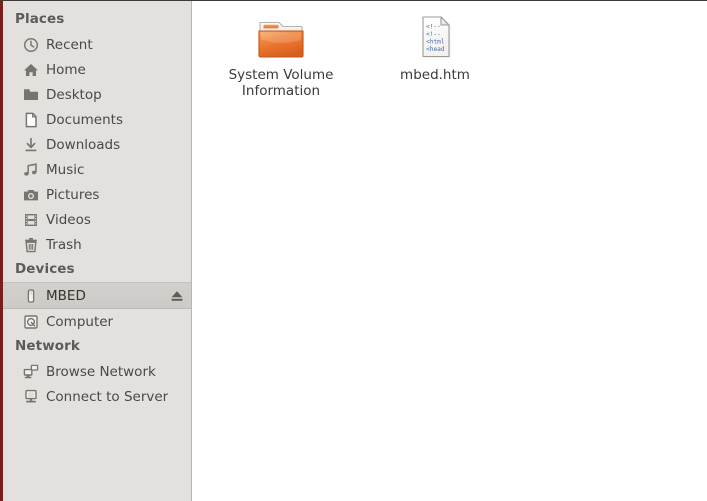 Image resolution: width=707 pixels, height=501 pixels. Describe the element at coordinates (97, 44) in the screenshot. I see `sidebar-item-recent: Recent` at that location.